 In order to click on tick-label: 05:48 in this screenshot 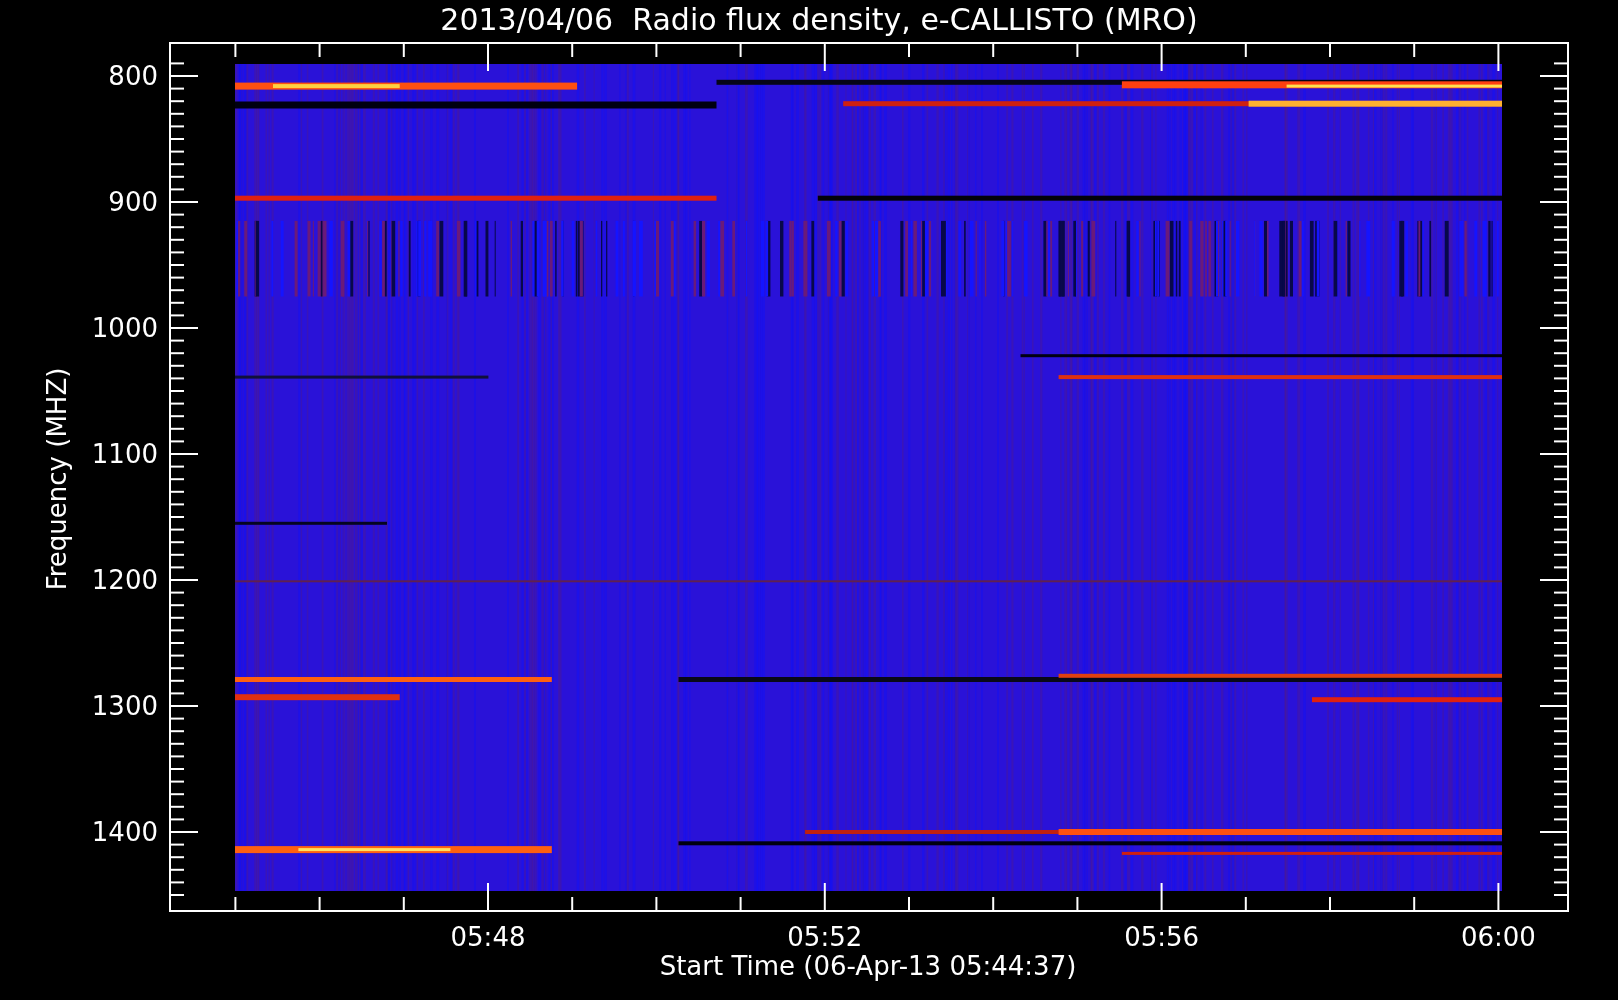, I will do `click(488, 937)`.